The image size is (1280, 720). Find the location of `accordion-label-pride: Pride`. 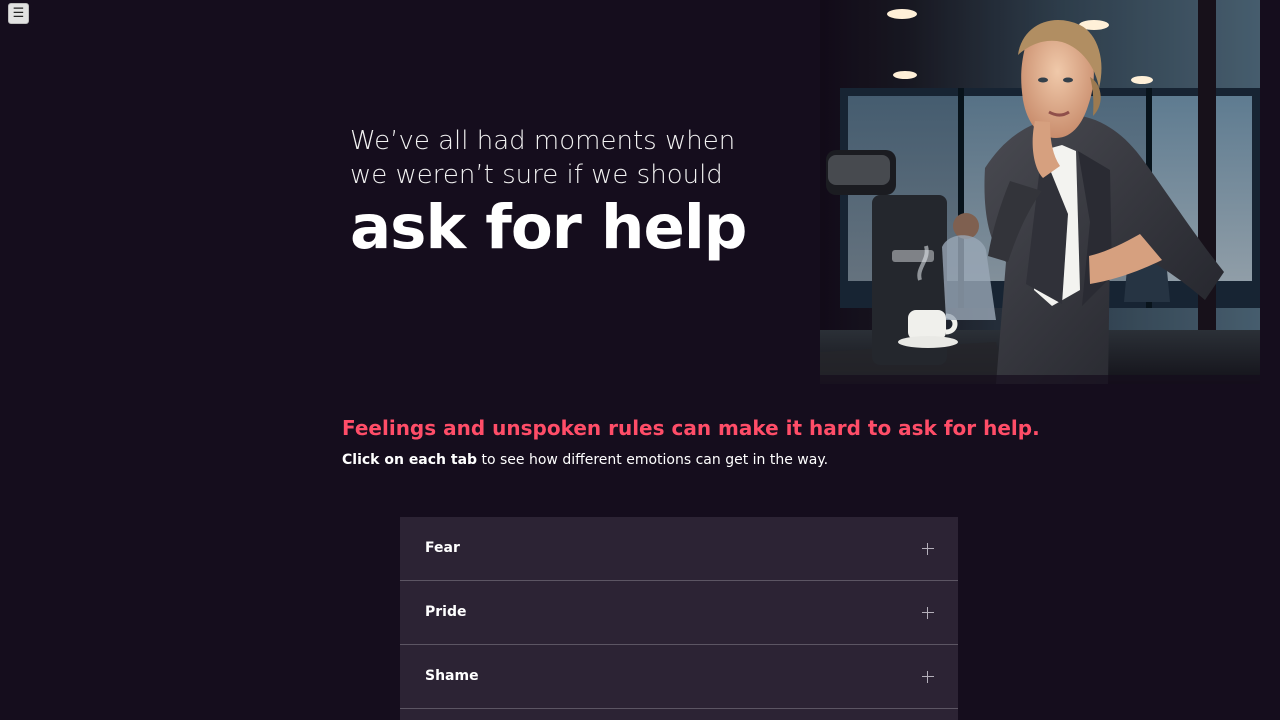

accordion-label-pride: Pride is located at coordinates (446, 611).